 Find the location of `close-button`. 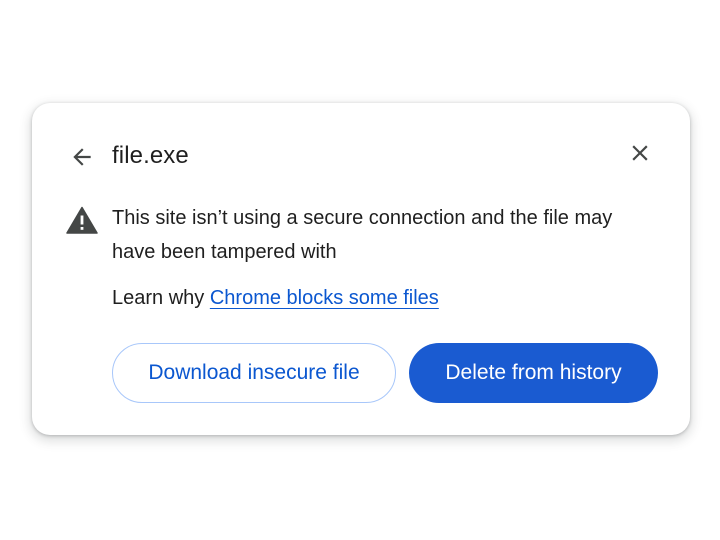

close-button is located at coordinates (640, 153).